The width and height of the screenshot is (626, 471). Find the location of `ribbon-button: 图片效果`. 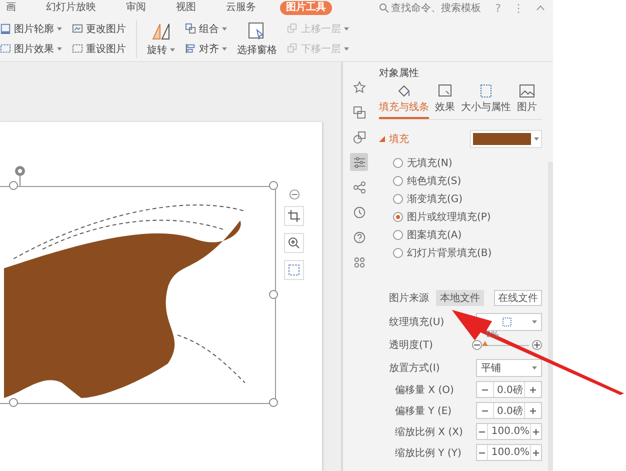

ribbon-button: 图片效果 is located at coordinates (31, 49).